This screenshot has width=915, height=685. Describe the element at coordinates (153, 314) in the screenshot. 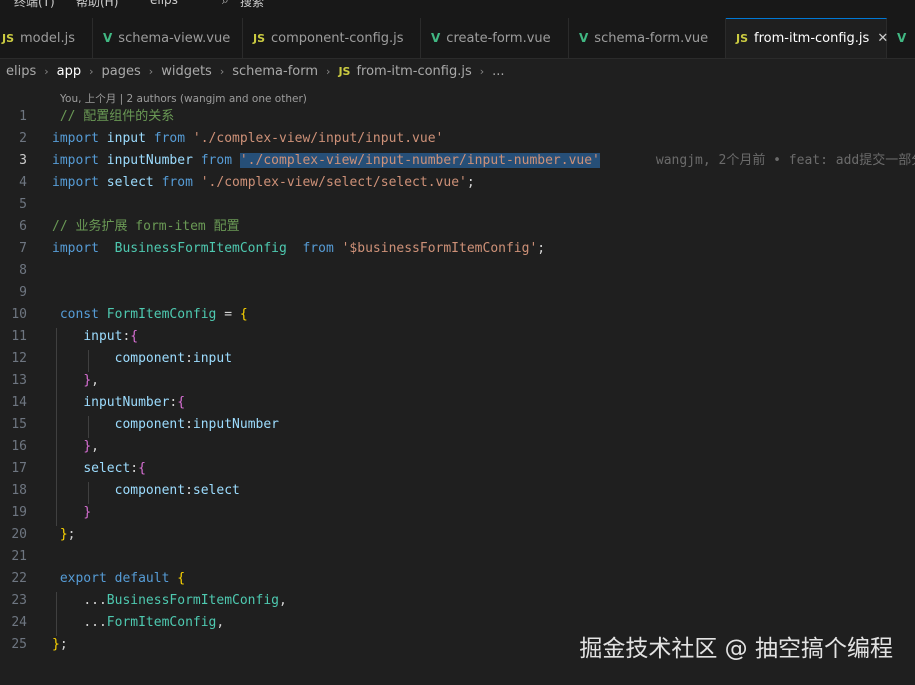

I see `line-text: const FormItemConfig = {` at that location.